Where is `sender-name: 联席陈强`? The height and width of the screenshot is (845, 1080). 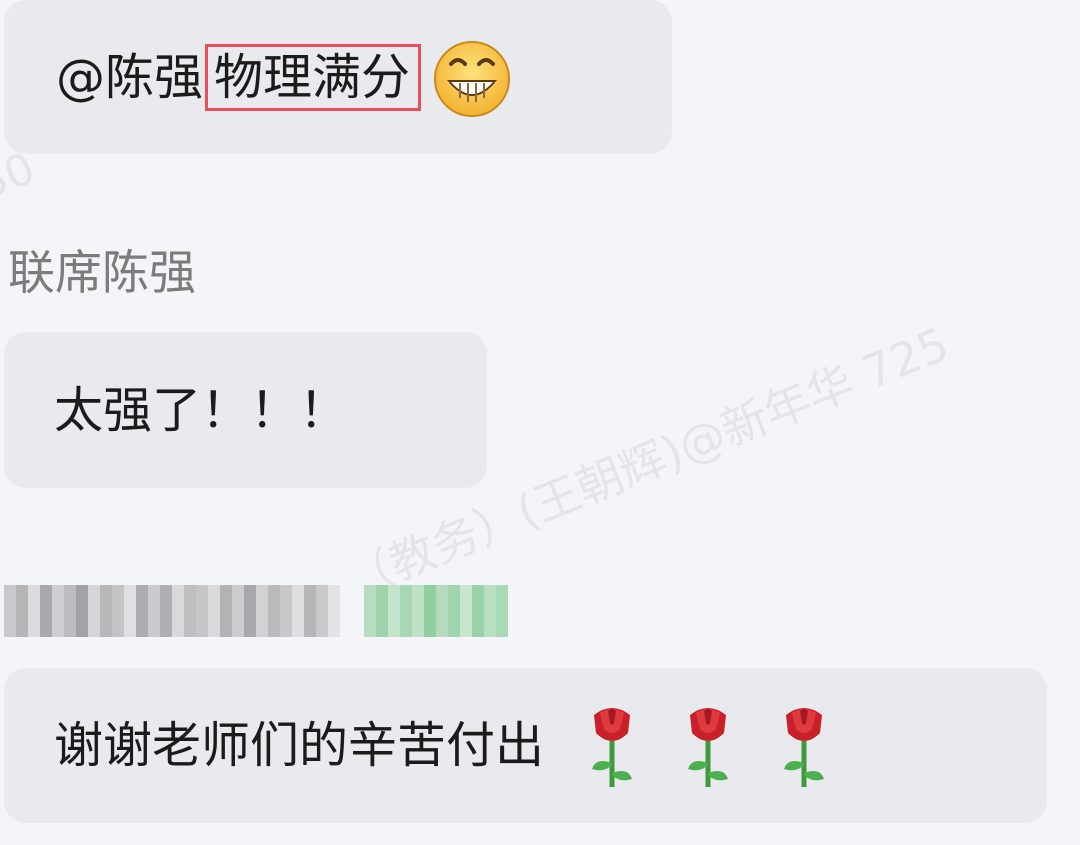
sender-name: 联席陈强 is located at coordinates (102, 273).